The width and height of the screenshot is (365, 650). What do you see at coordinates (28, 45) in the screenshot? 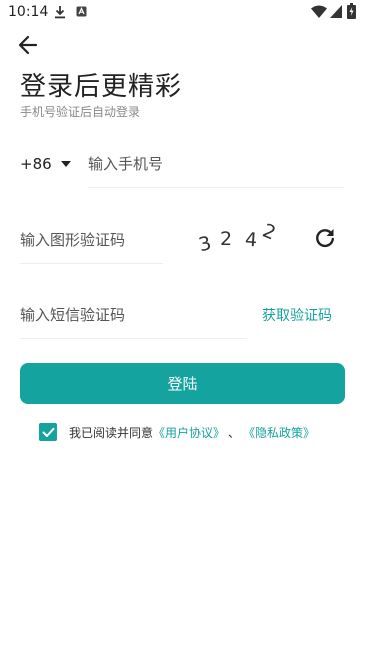
I see `back-arrow-icon` at bounding box center [28, 45].